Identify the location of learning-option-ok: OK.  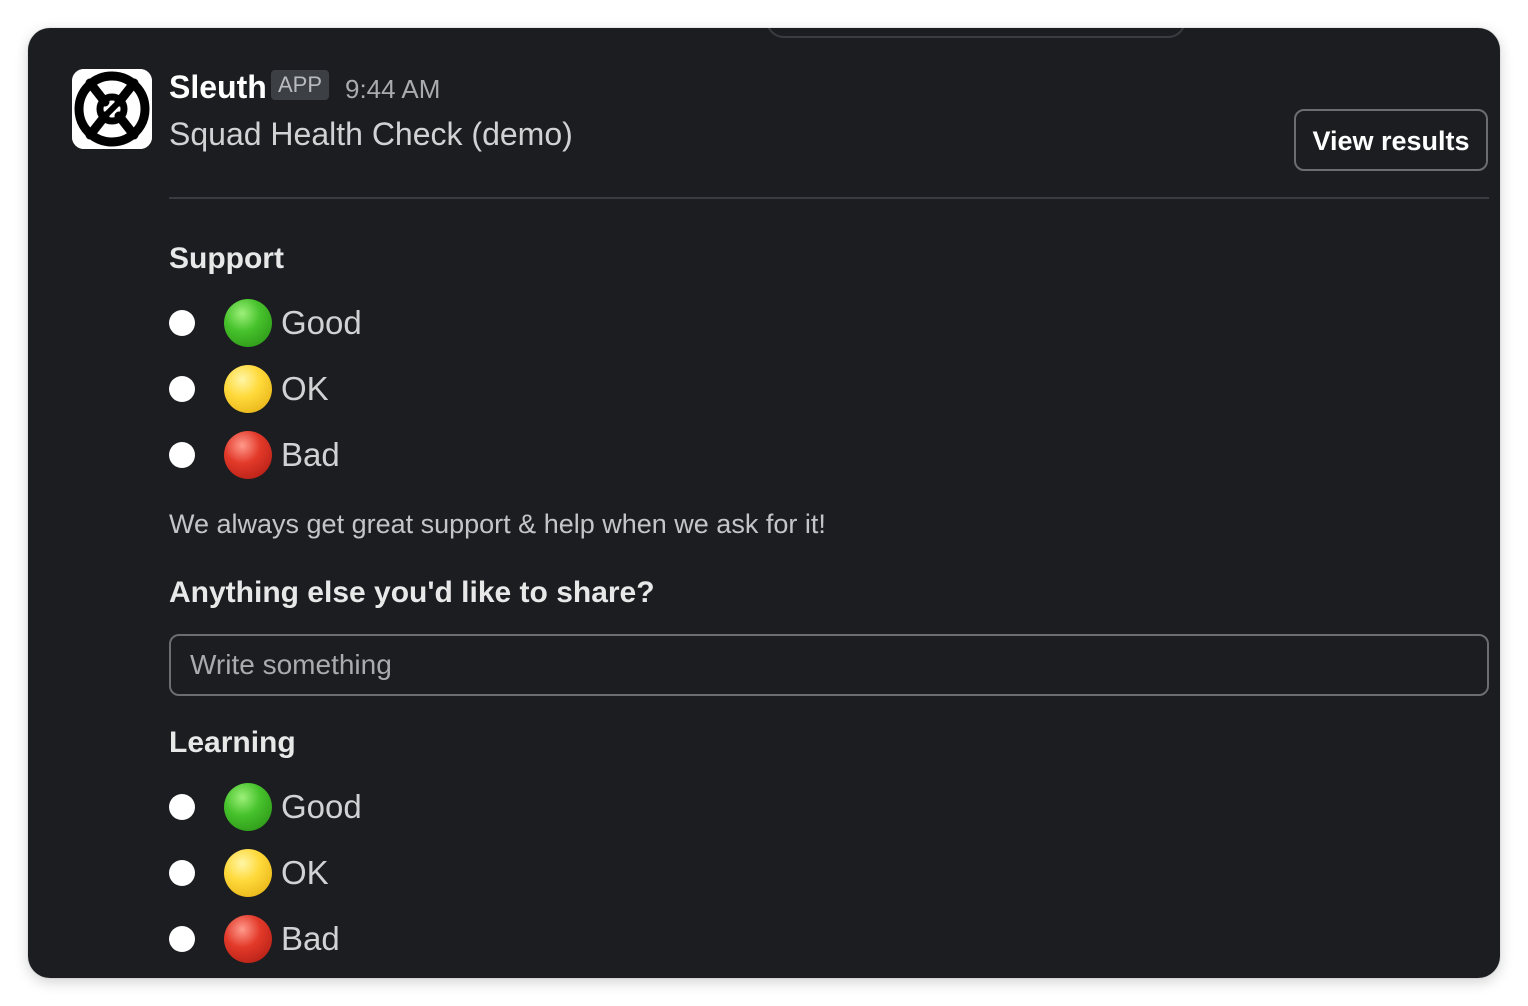
(369, 873).